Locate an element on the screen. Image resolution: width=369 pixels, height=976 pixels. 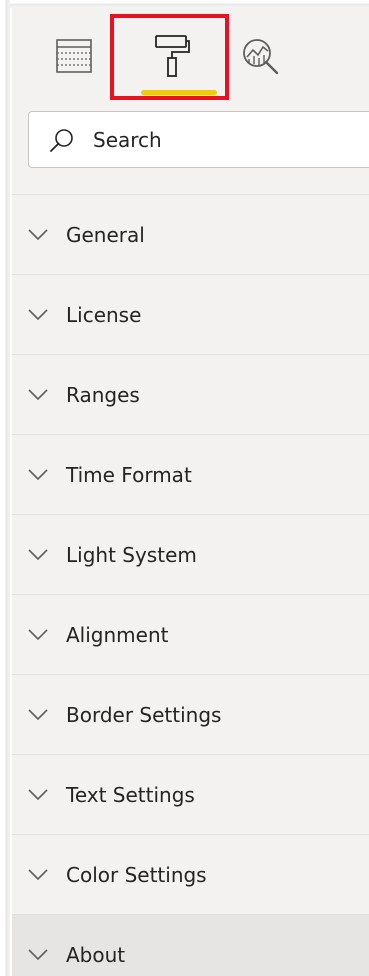
section-light-system: Light System is located at coordinates (190, 554).